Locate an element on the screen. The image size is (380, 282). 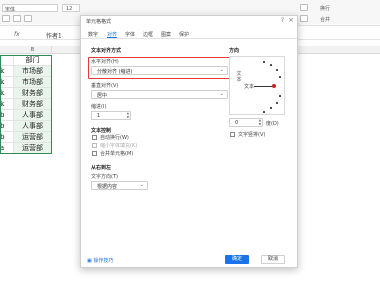
text-control-title: 文本控制 is located at coordinates (101, 131).